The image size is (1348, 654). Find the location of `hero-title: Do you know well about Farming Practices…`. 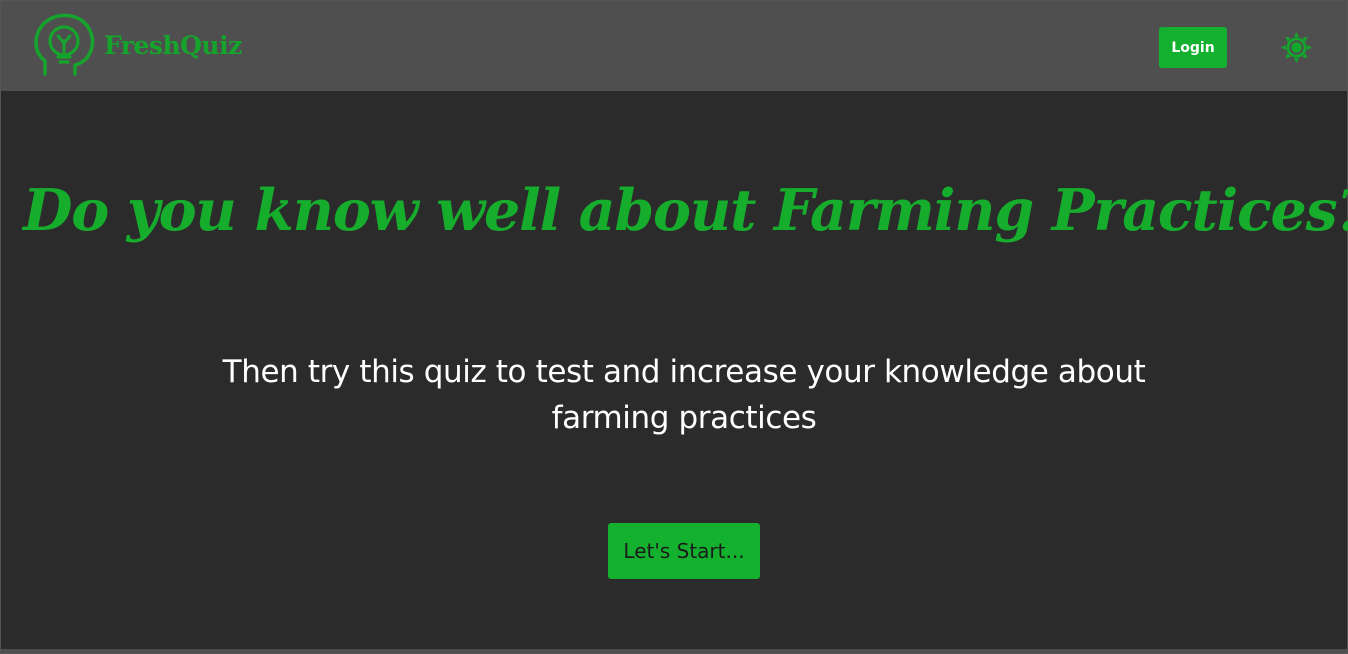

hero-title: Do you know well about Farming Practices… is located at coordinates (685, 210).